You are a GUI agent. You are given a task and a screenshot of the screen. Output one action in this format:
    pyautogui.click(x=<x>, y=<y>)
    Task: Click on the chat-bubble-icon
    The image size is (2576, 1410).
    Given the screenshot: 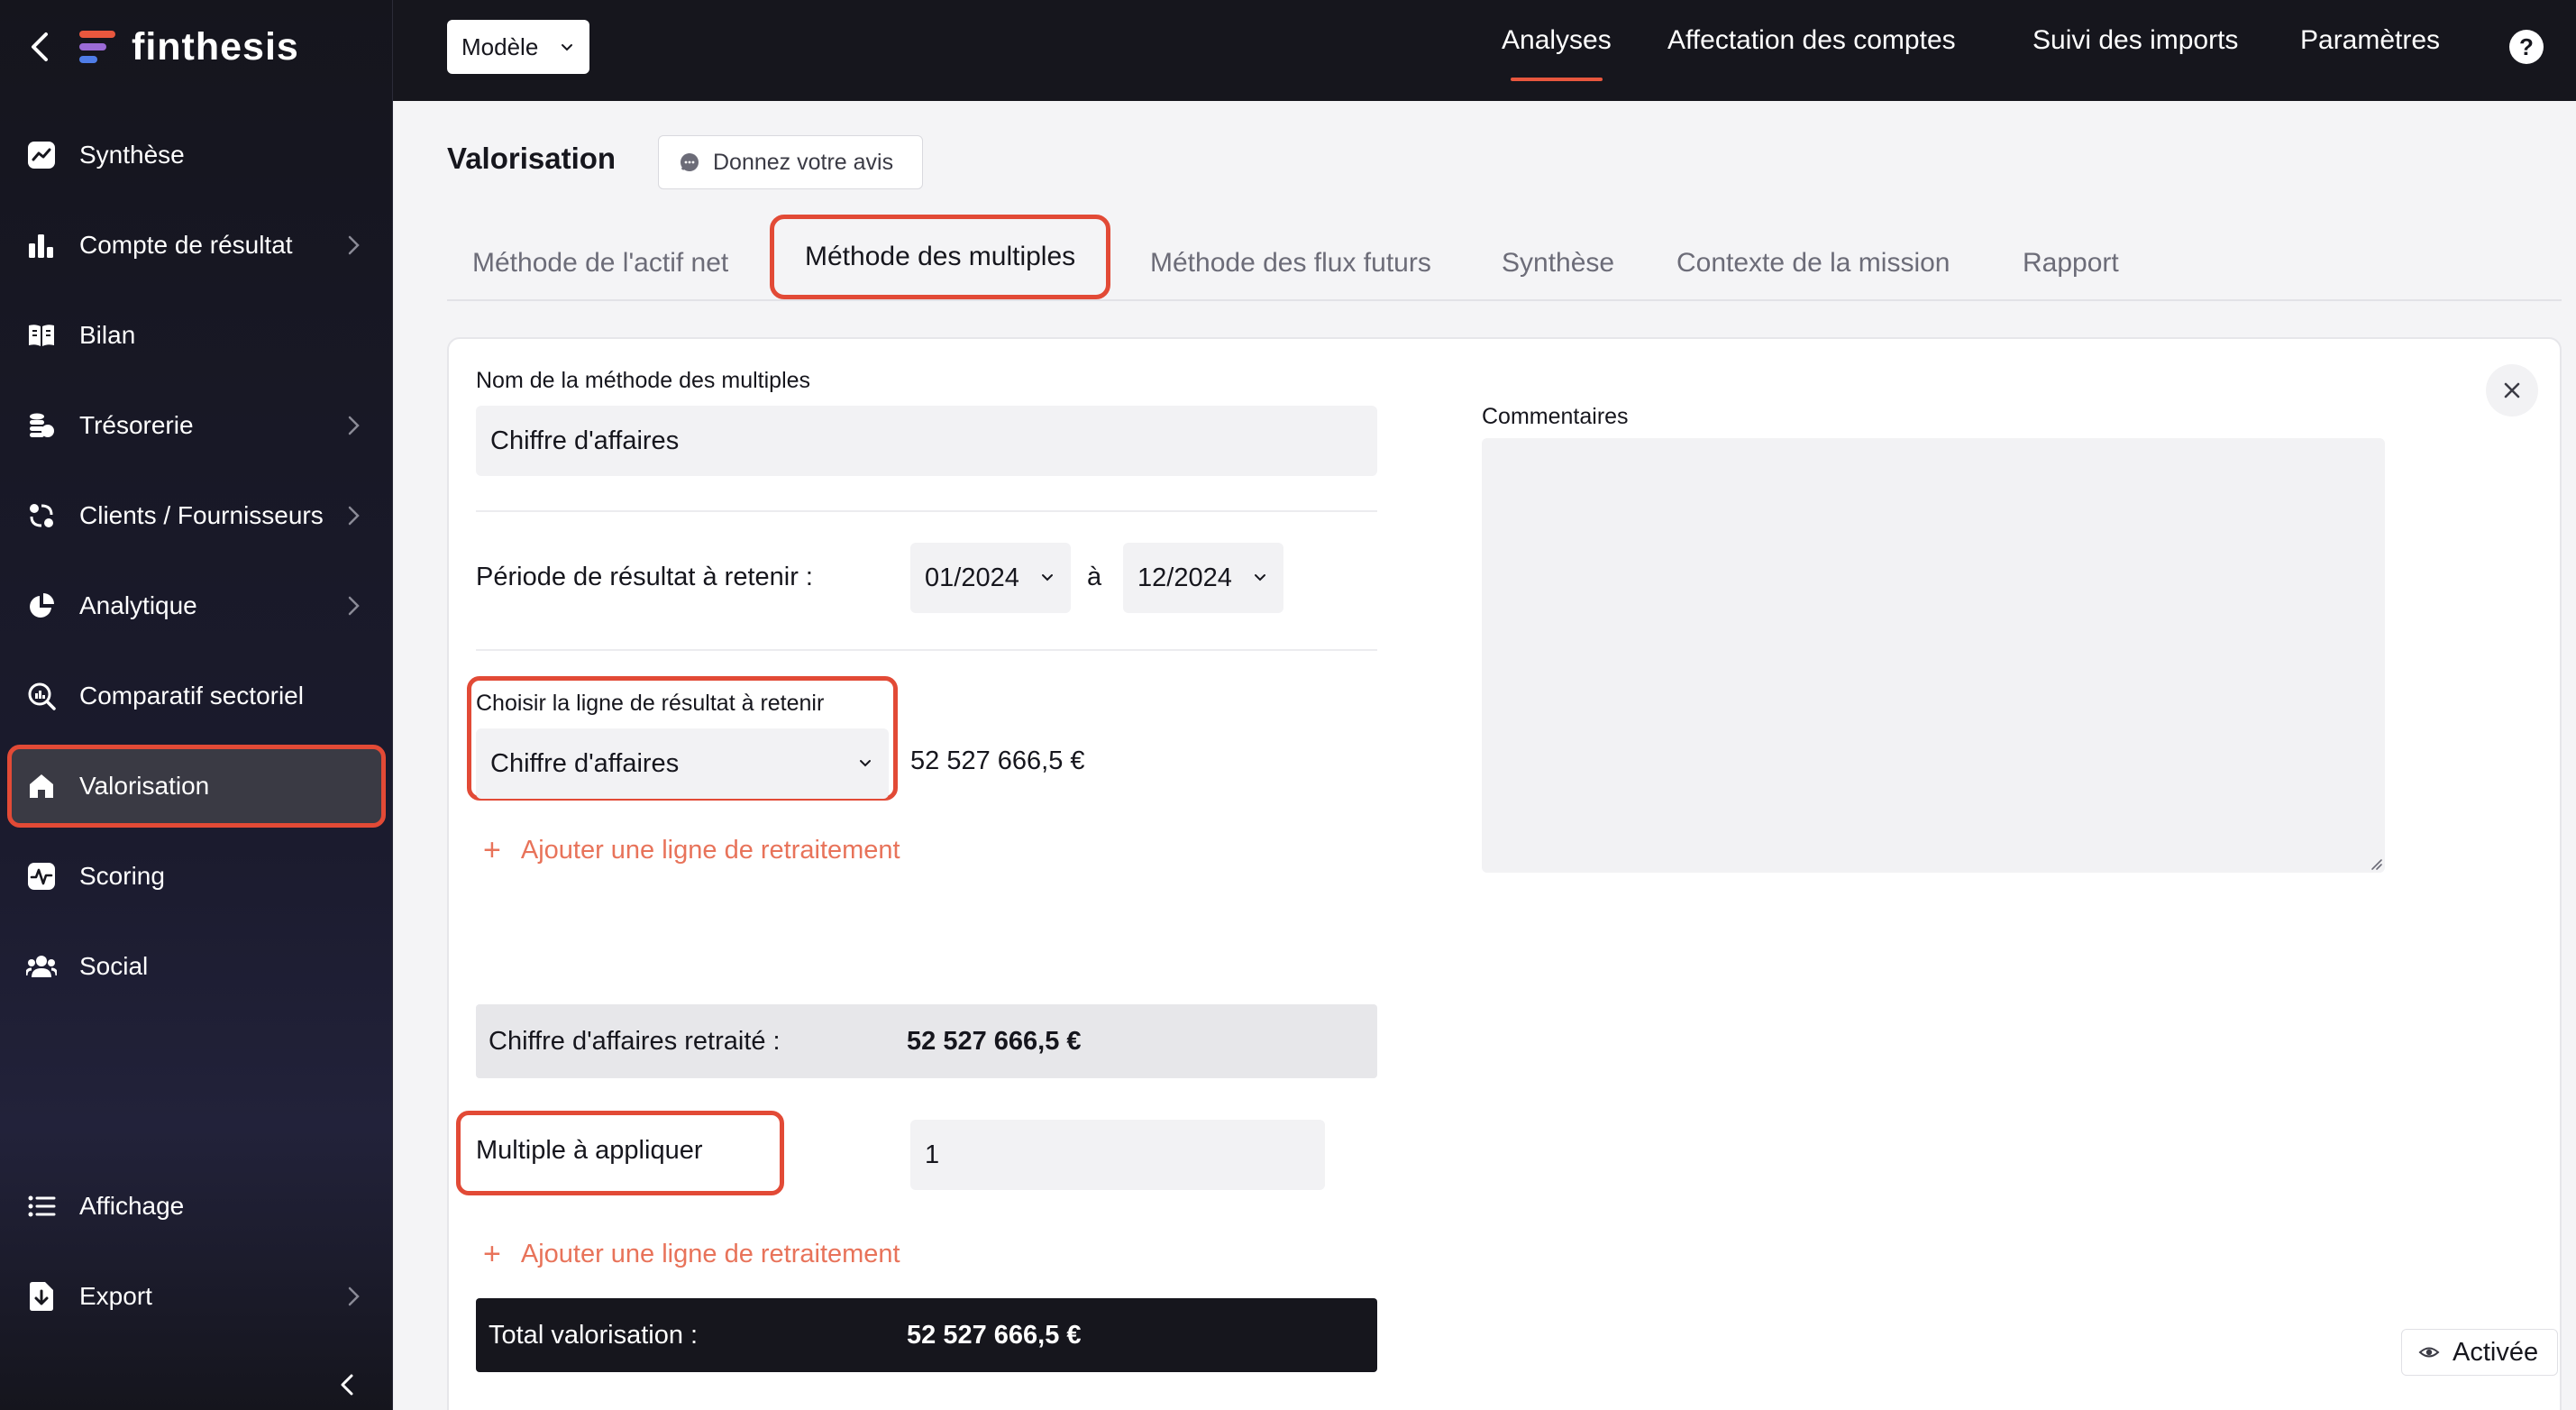 What is the action you would take?
    pyautogui.click(x=690, y=162)
    